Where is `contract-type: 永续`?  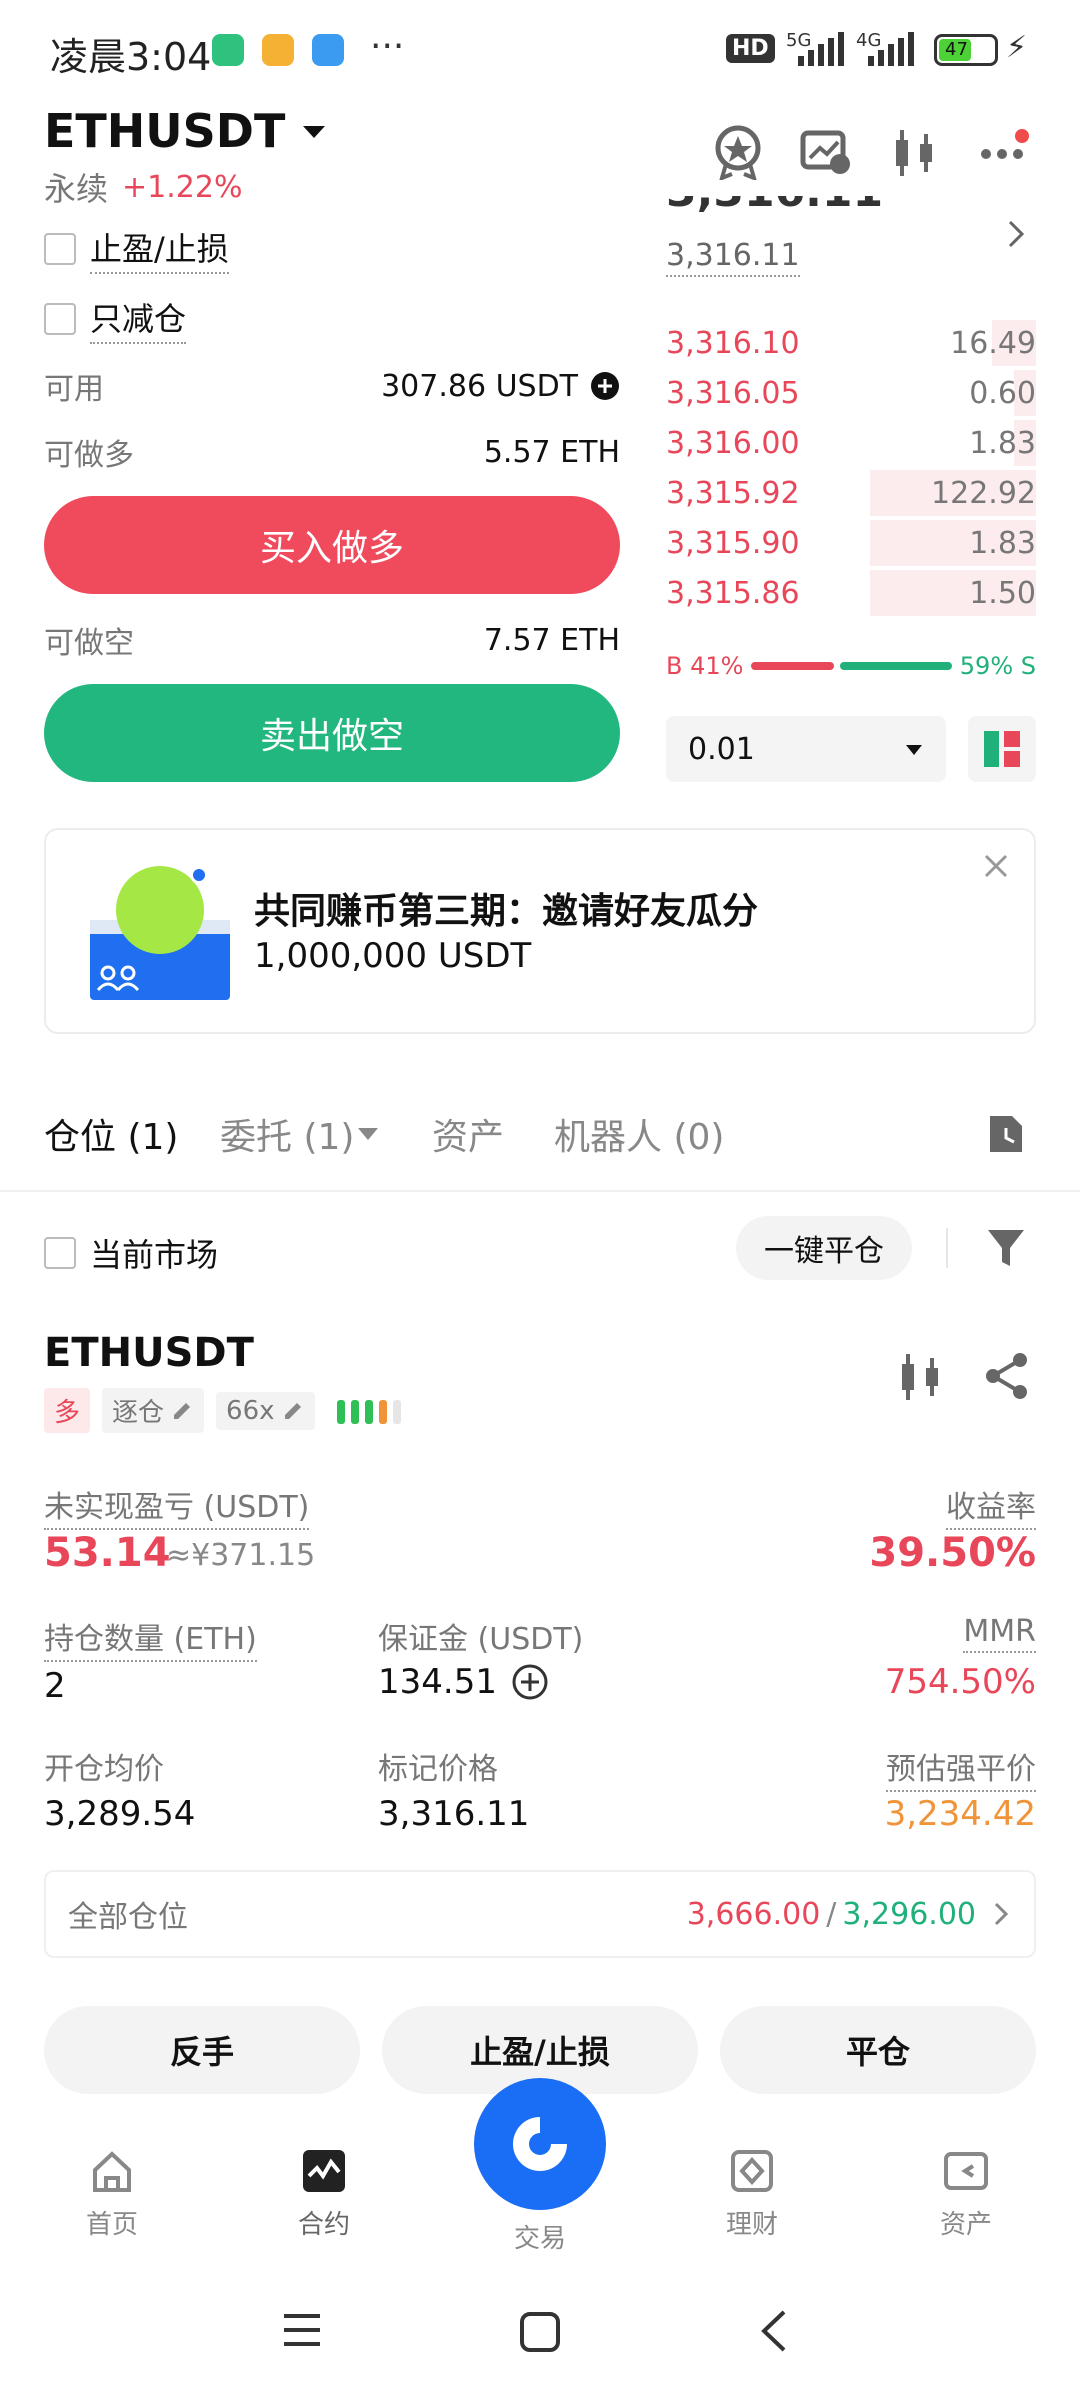 contract-type: 永续 is located at coordinates (76, 189).